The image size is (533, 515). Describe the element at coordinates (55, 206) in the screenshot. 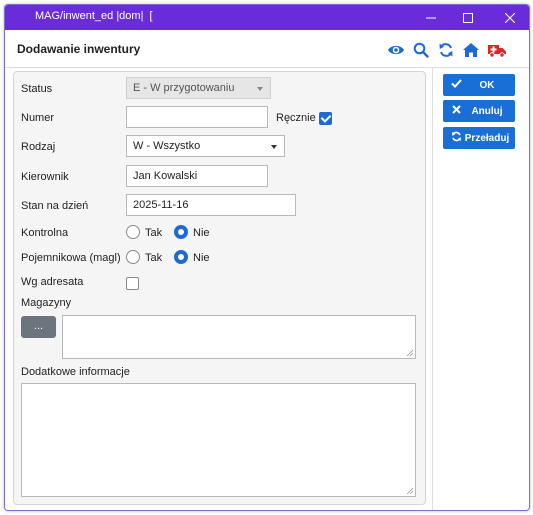

I see `stan-na-dzien-label: Stan na dzień` at that location.